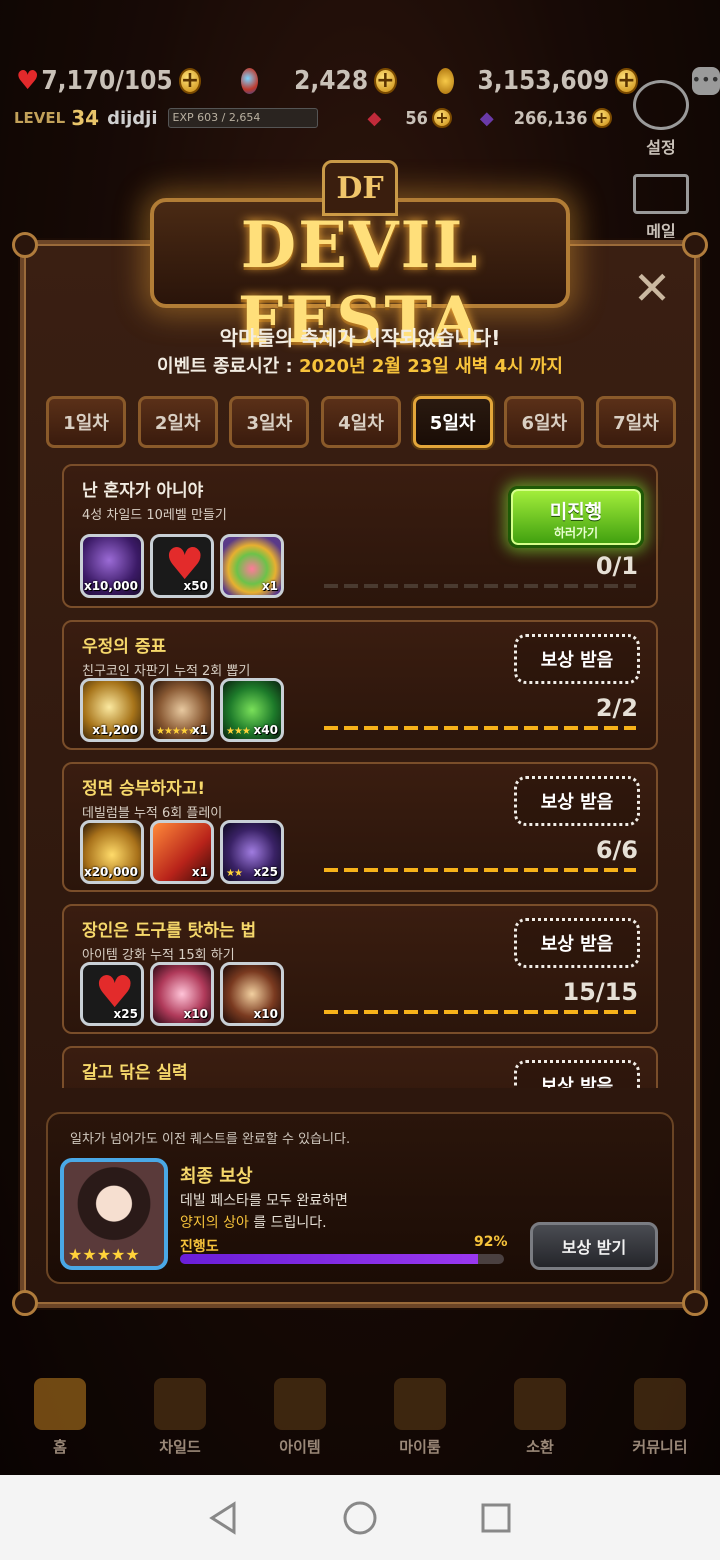 Image resolution: width=720 pixels, height=1560 pixels. I want to click on add-stat-b-button: +, so click(601, 118).